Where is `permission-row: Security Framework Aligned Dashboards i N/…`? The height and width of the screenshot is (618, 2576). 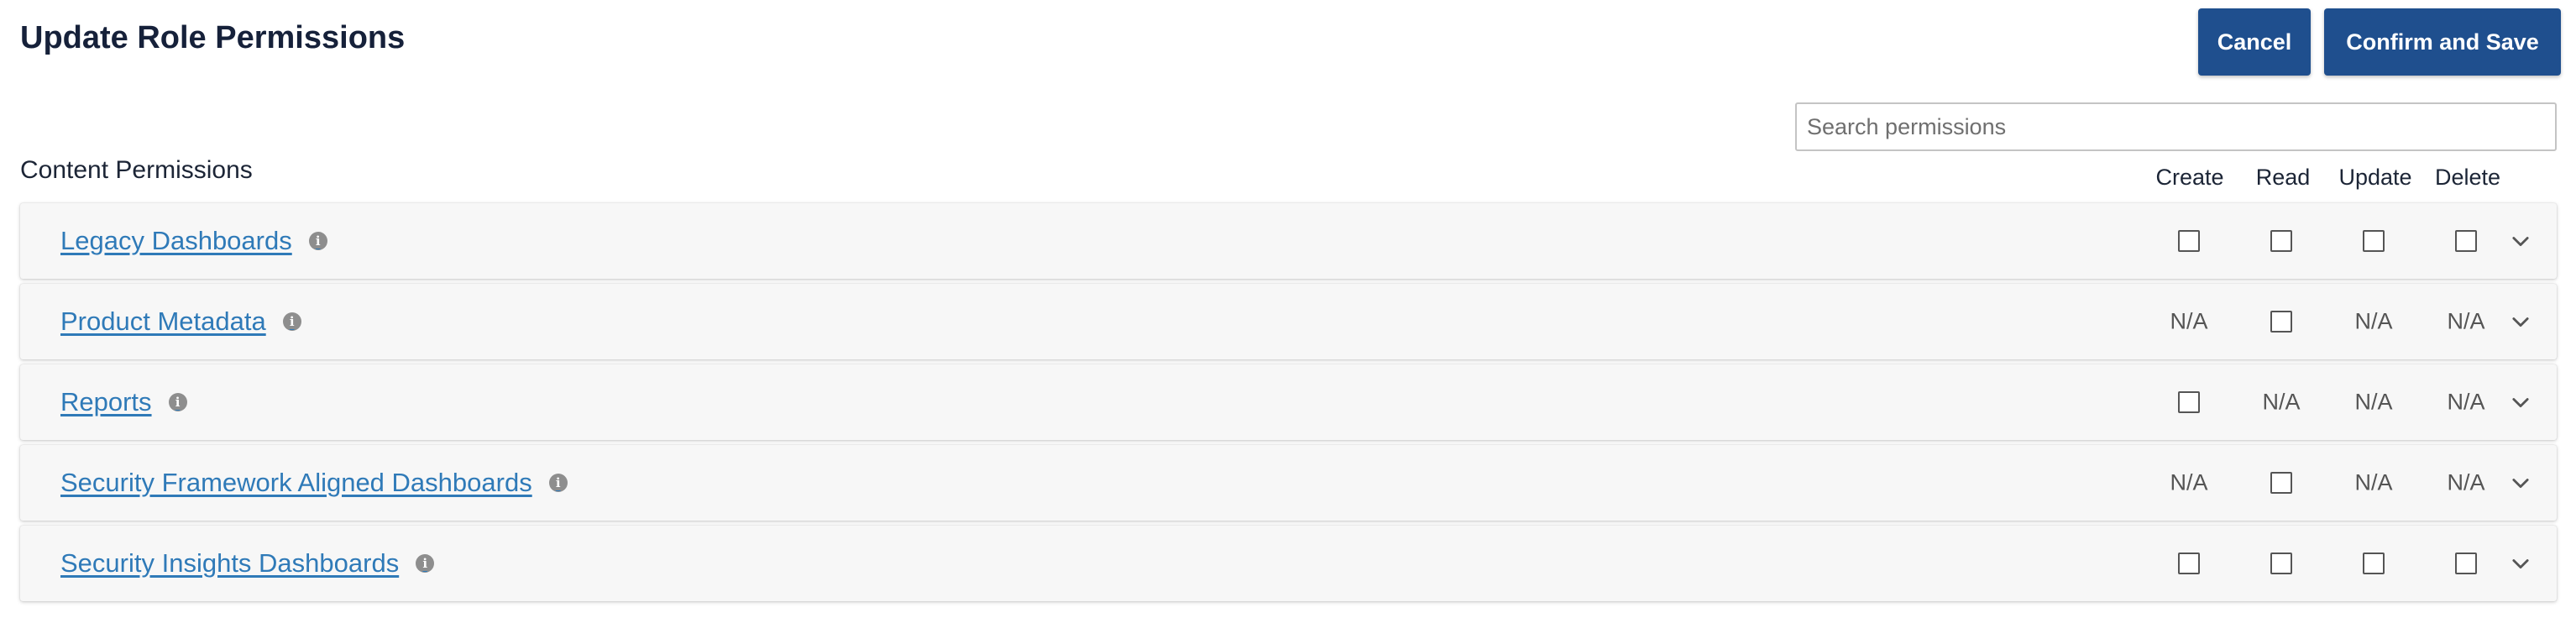
permission-row: Security Framework Aligned Dashboards i N/… is located at coordinates (1288, 483).